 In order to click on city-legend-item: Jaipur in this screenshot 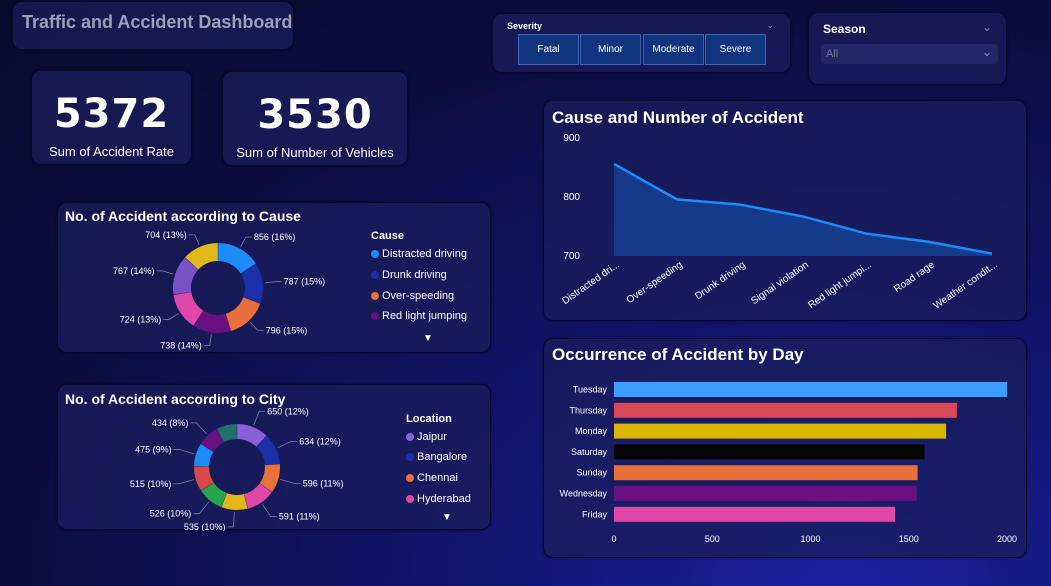, I will do `click(426, 437)`.